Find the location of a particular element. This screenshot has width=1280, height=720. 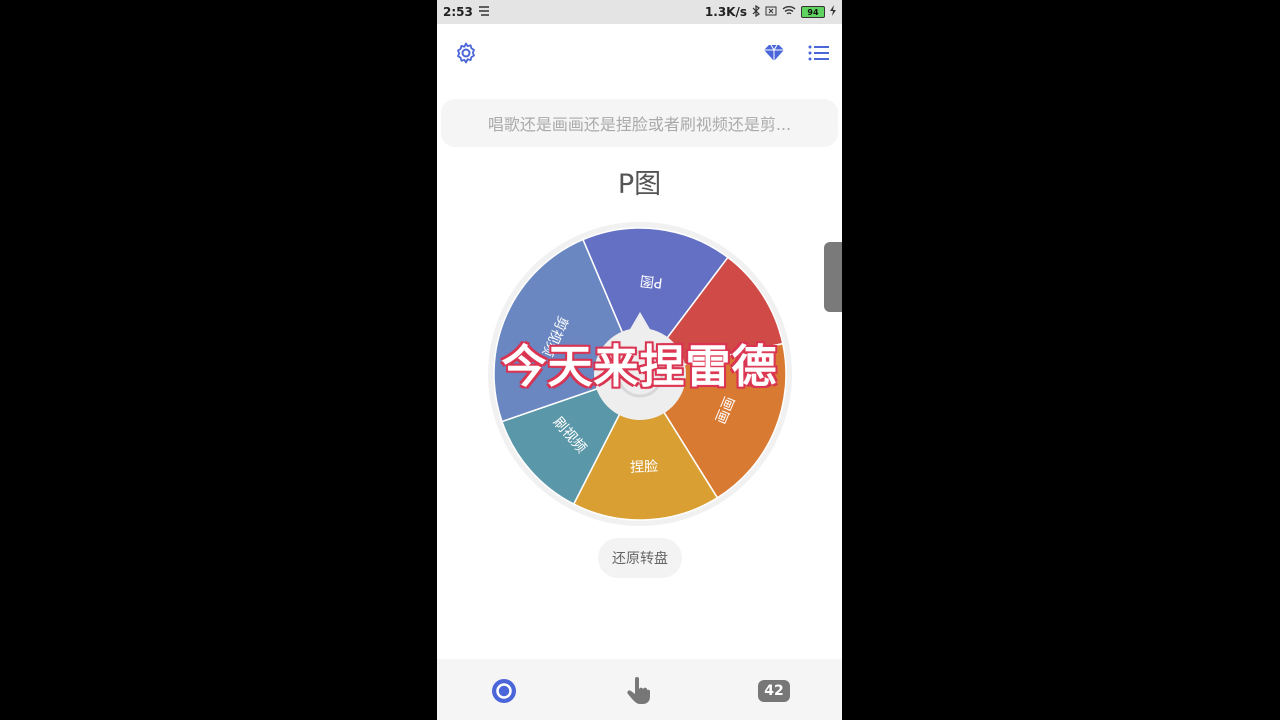

result-label: P图 is located at coordinates (639, 184).